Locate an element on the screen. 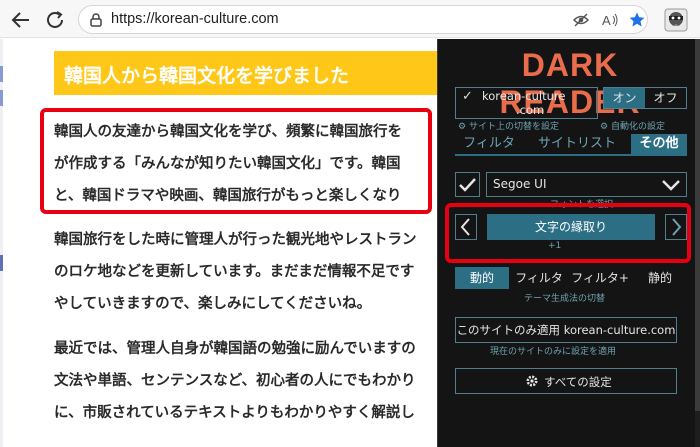 This screenshot has width=700, height=447. font-enable-checkbox is located at coordinates (467, 184).